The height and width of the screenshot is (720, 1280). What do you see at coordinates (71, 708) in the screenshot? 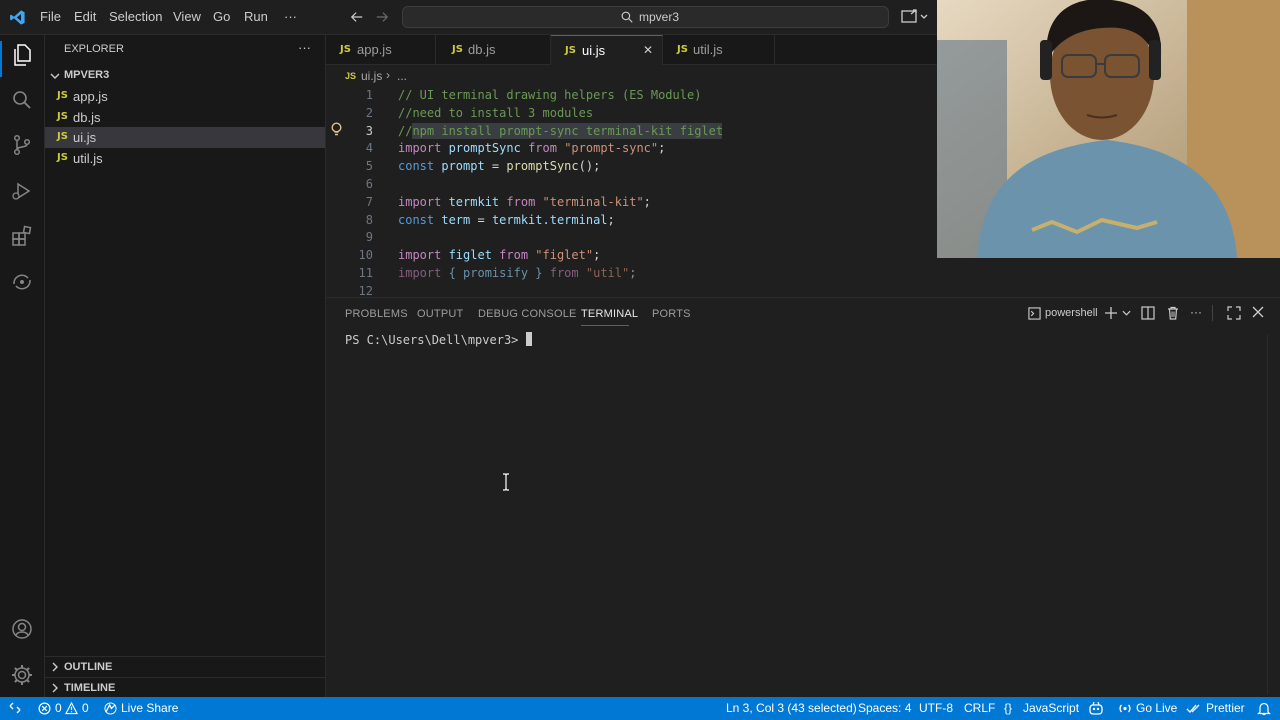
I see `warning-icon` at bounding box center [71, 708].